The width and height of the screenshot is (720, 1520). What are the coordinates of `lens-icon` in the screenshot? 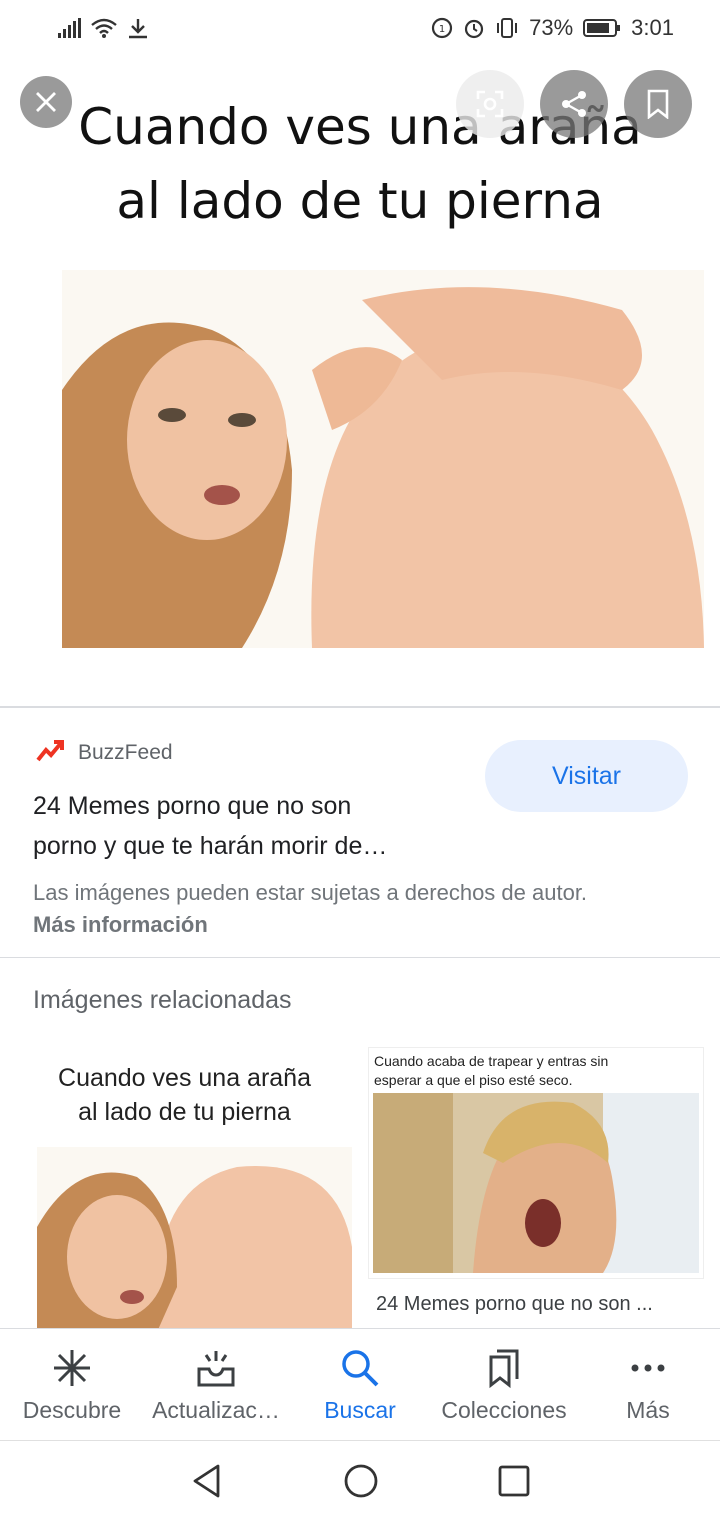 It's located at (490, 104).